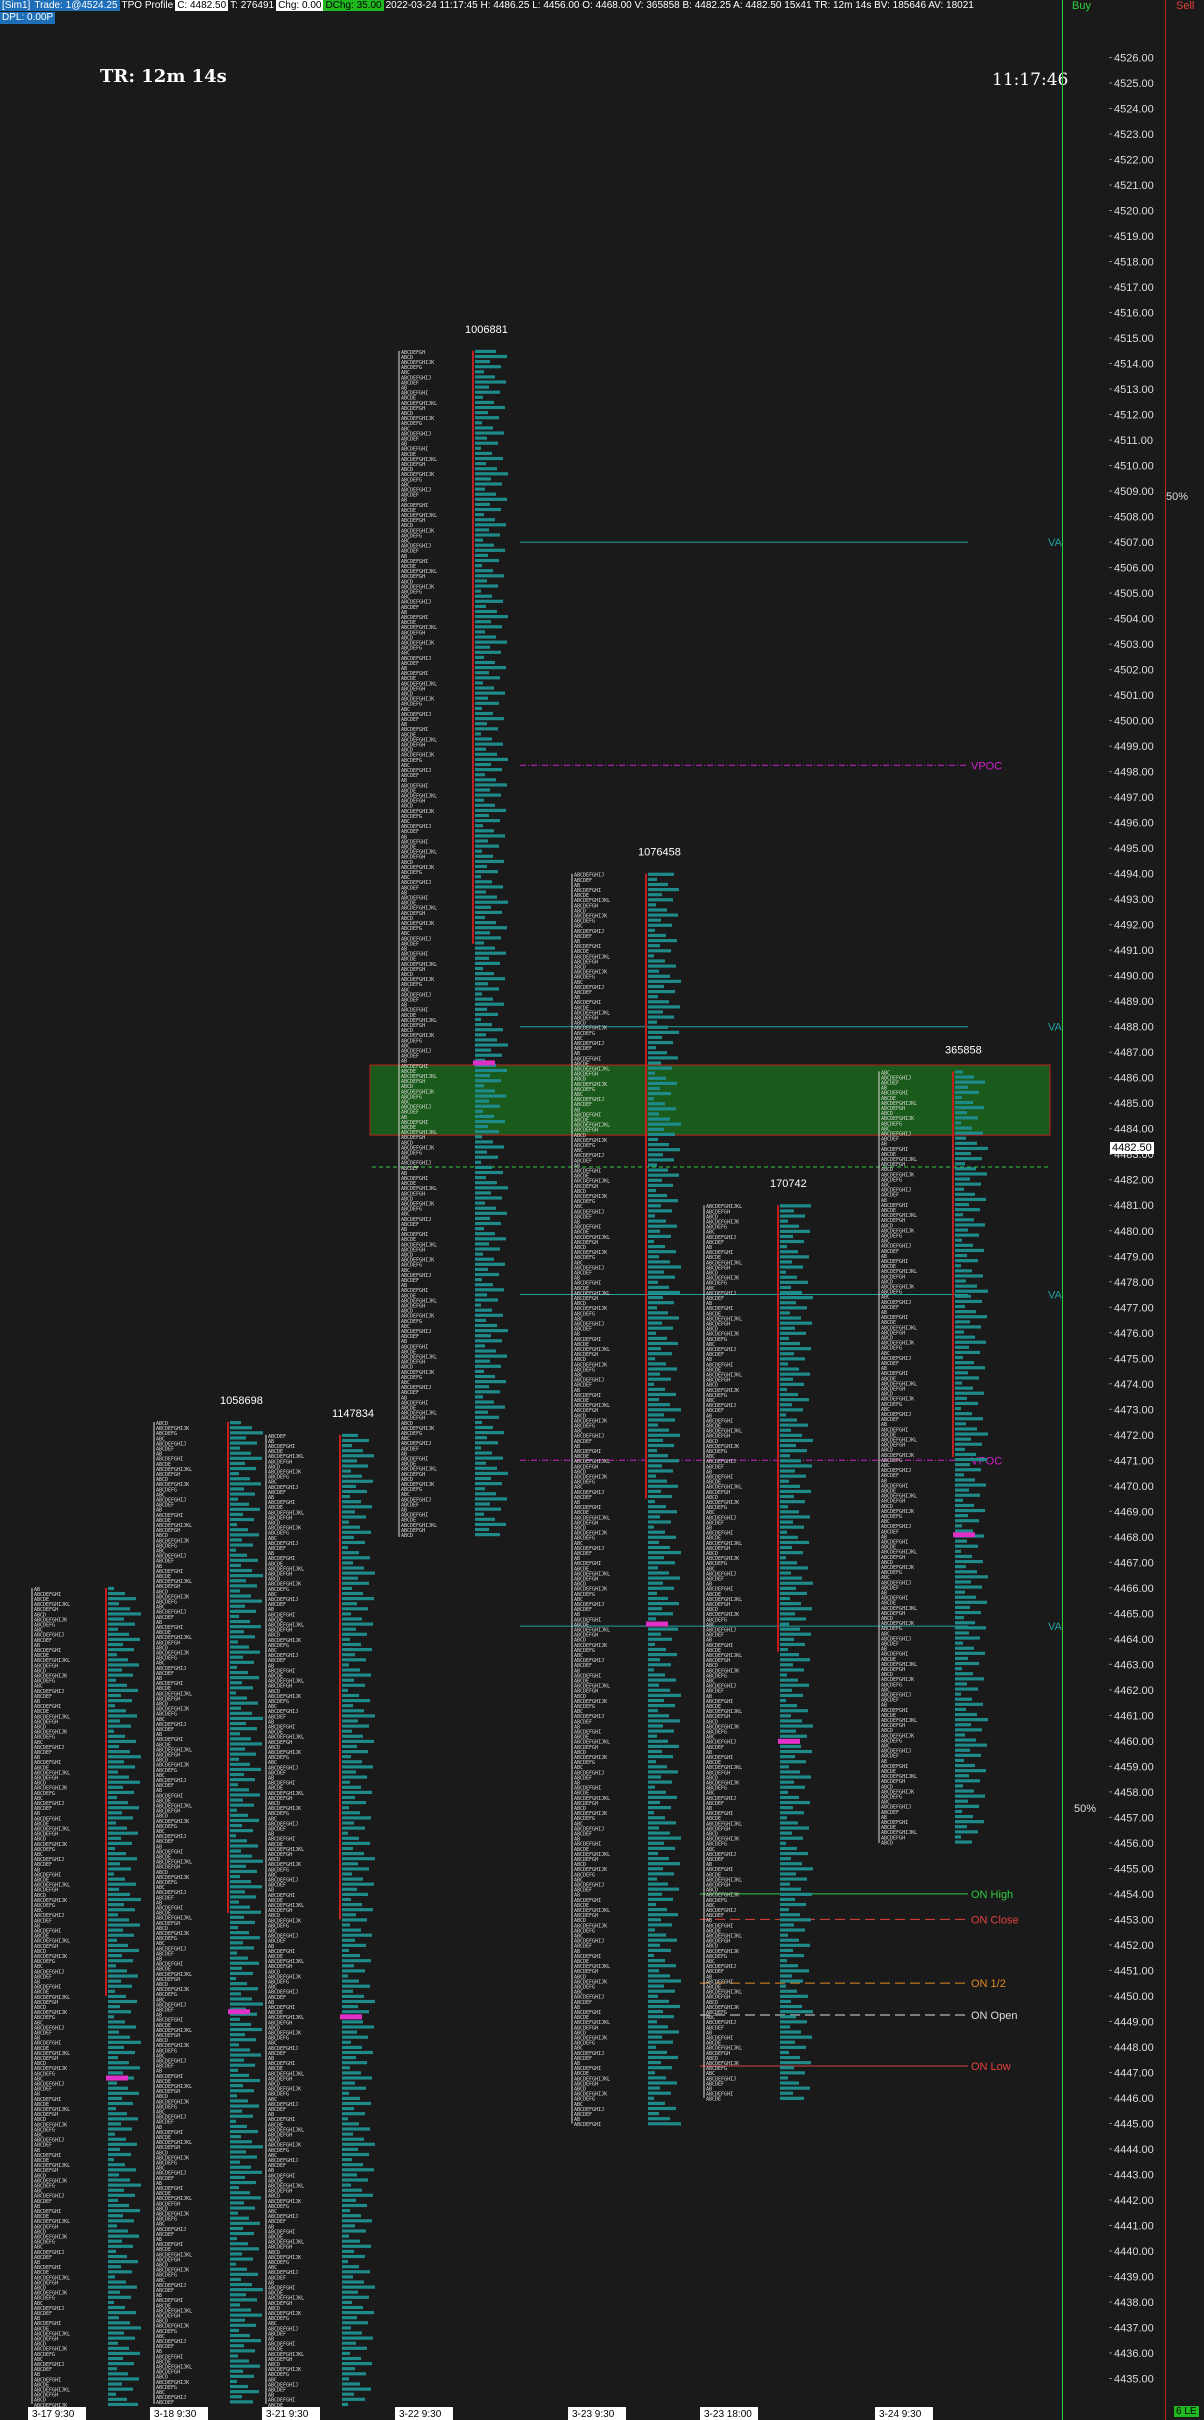 The height and width of the screenshot is (2420, 1204). I want to click on price-ladder-panel, so click(1084, 1210).